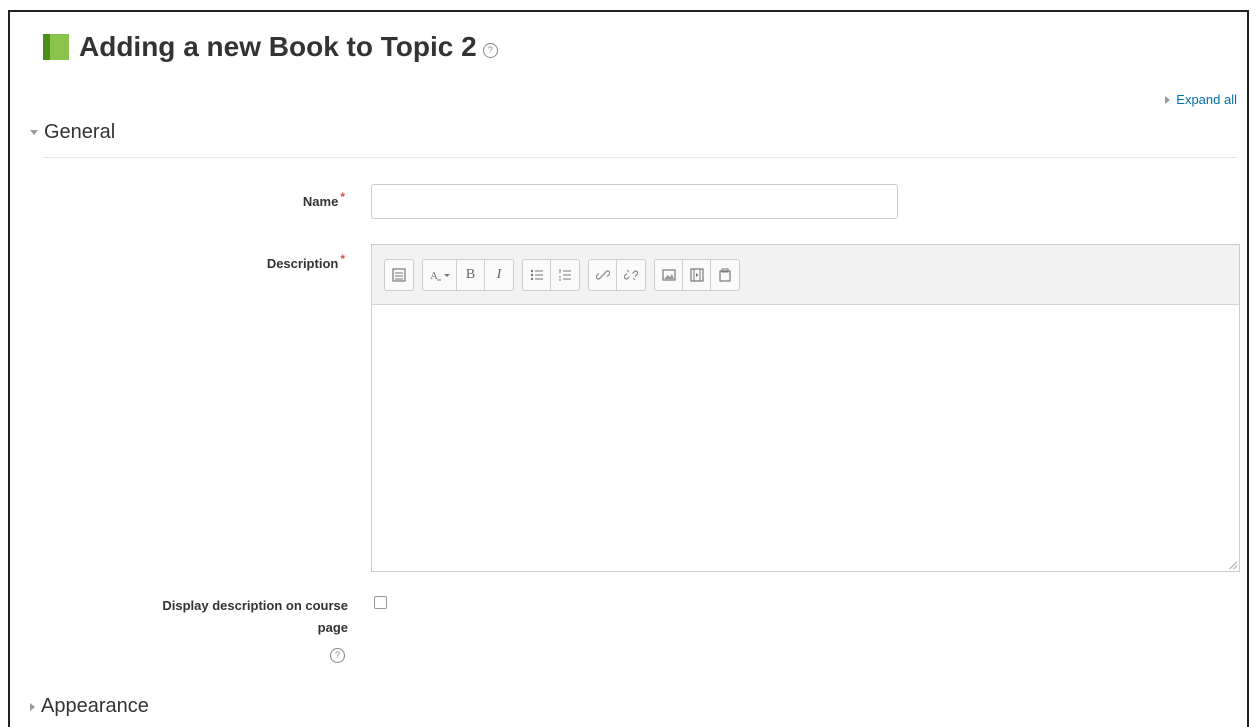  Describe the element at coordinates (434, 276) in the screenshot. I see `svg-text: A` at that location.